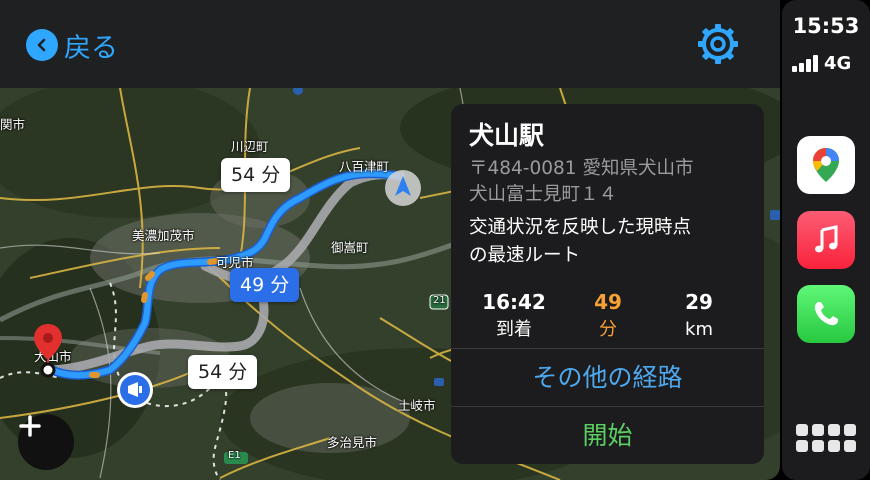 The height and width of the screenshot is (480, 870). What do you see at coordinates (805, 63) in the screenshot?
I see `signal-bars-icon` at bounding box center [805, 63].